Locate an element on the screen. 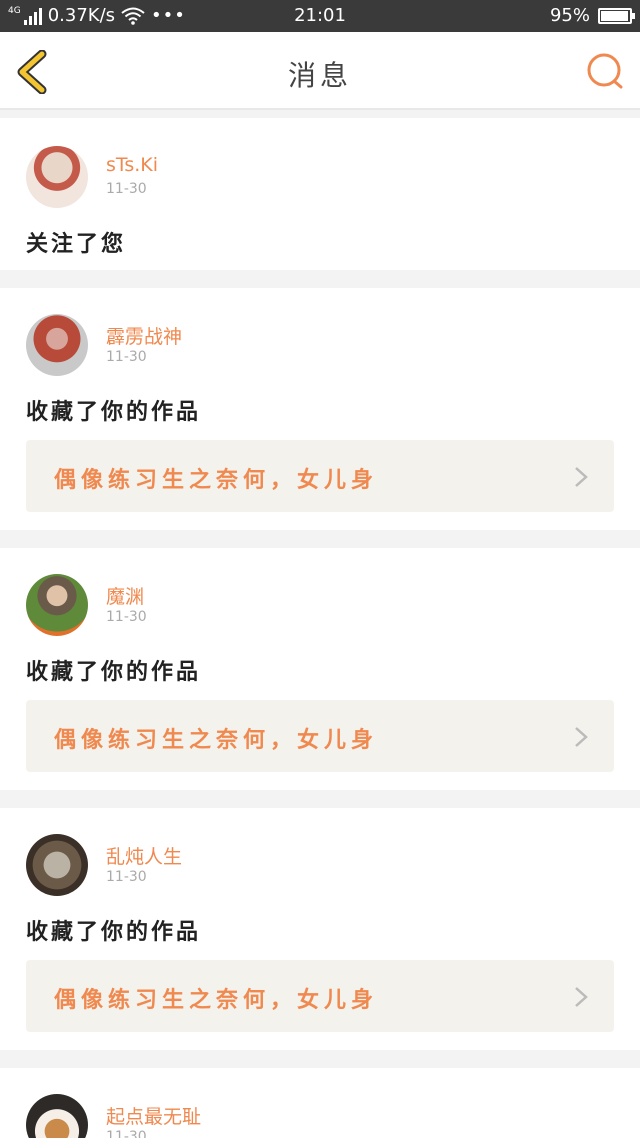 The height and width of the screenshot is (1138, 640). app-header: 消息 is located at coordinates (320, 71).